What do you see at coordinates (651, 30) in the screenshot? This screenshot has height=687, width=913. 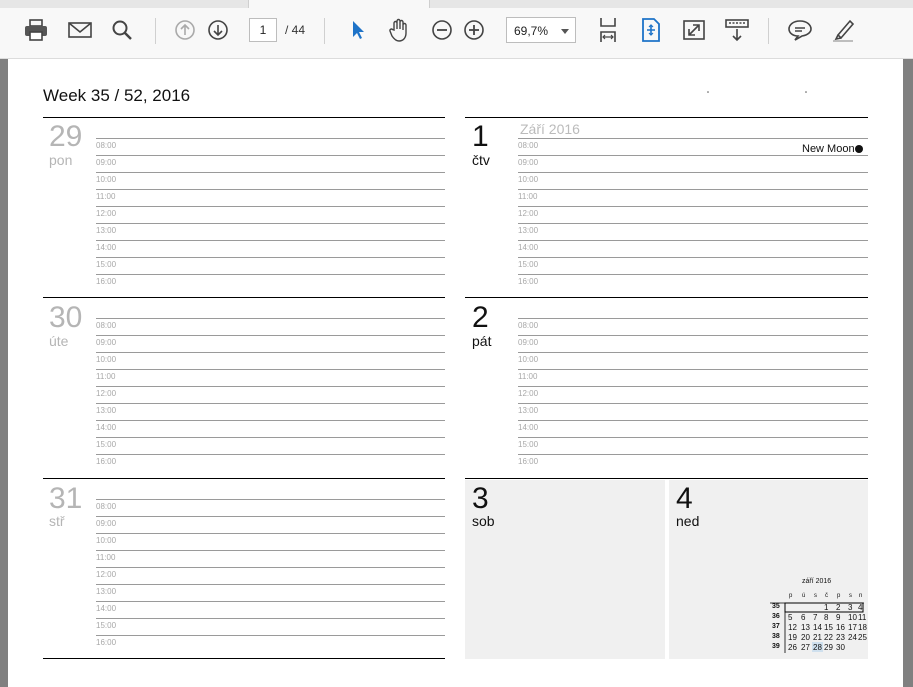 I see `fit-page-icon` at bounding box center [651, 30].